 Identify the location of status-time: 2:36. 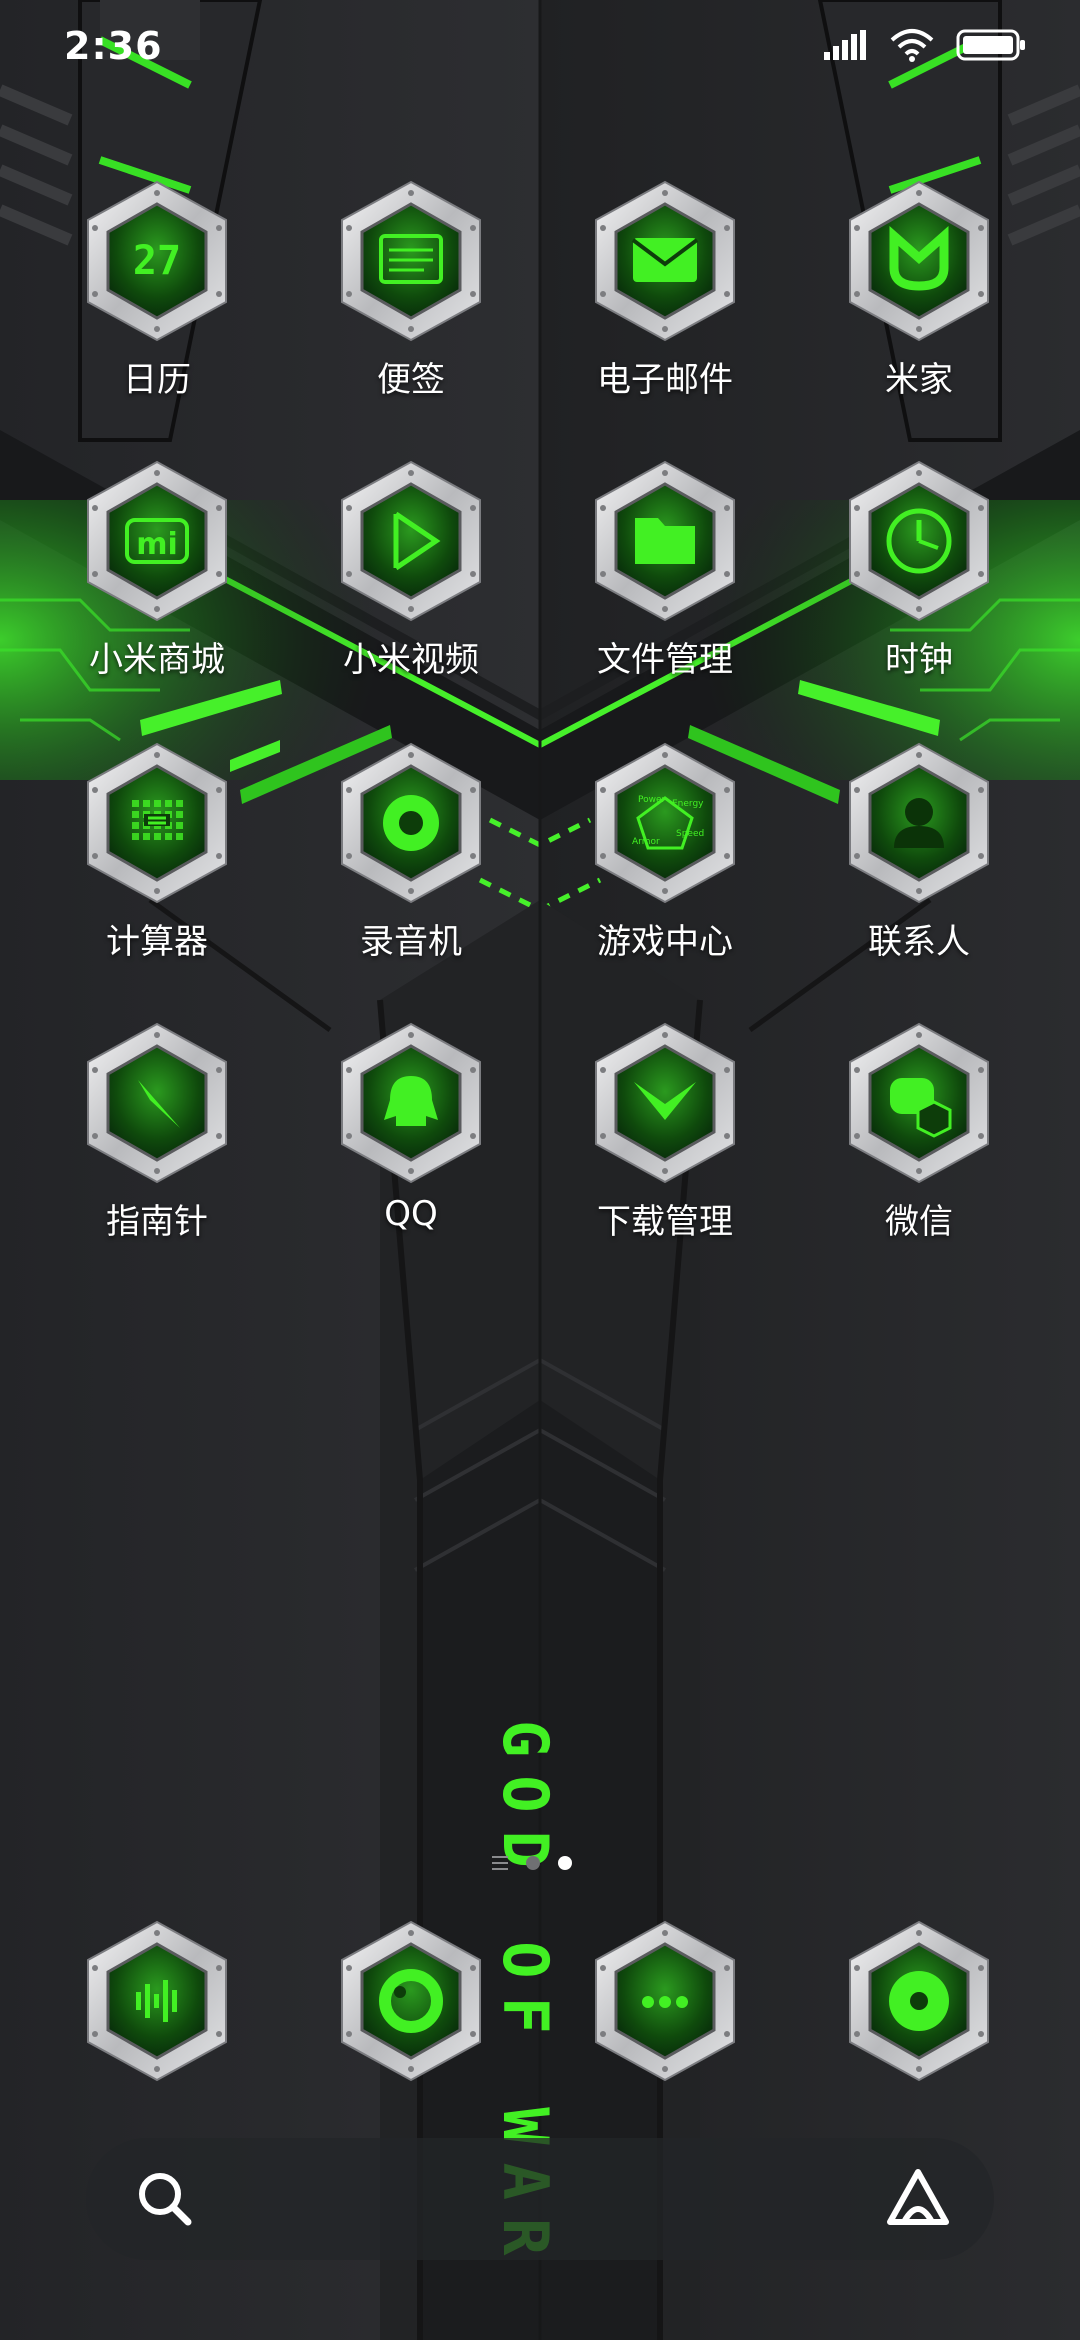
(113, 46).